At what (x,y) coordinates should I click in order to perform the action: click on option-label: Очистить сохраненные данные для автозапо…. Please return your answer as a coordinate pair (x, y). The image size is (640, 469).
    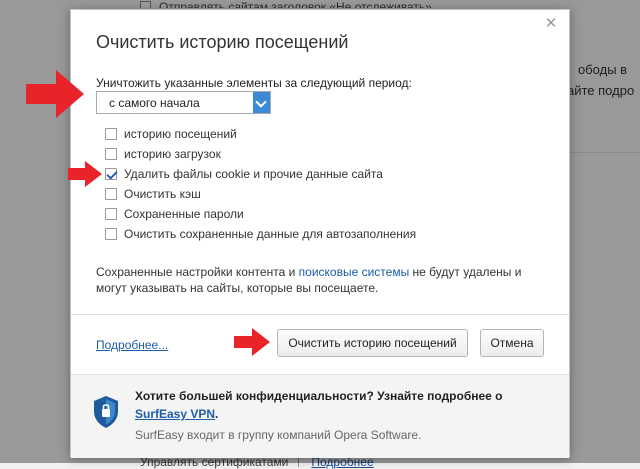
    Looking at the image, I should click on (270, 234).